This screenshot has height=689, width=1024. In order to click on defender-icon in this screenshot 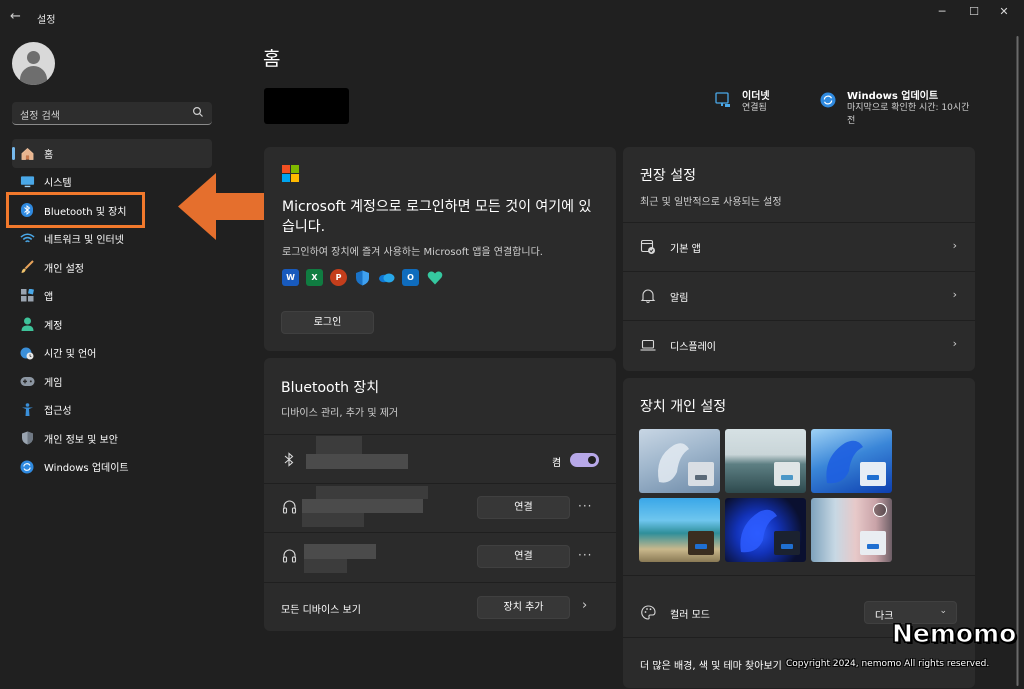, I will do `click(362, 277)`.